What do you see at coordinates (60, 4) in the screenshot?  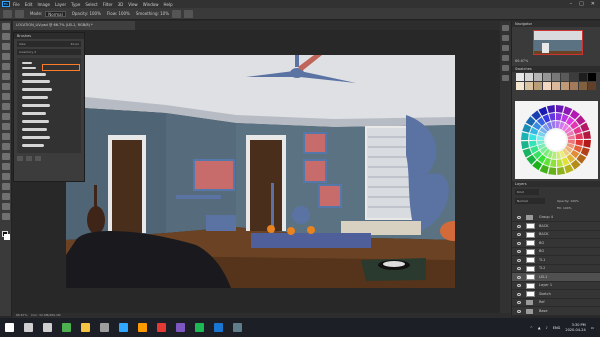 I see `menu-layer: Layer` at bounding box center [60, 4].